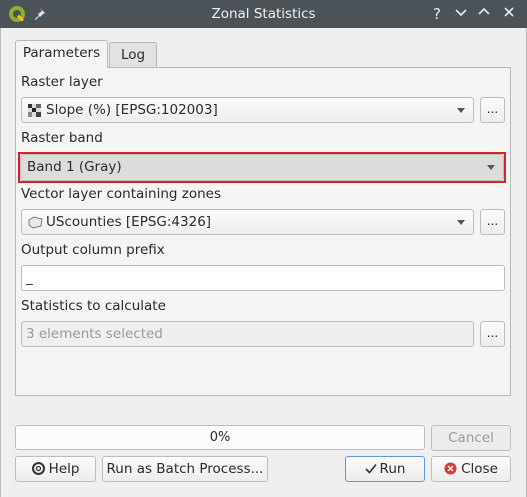 This screenshot has width=527, height=497. I want to click on vector-layer-select: UScounties [EPSG:4326], so click(247, 222).